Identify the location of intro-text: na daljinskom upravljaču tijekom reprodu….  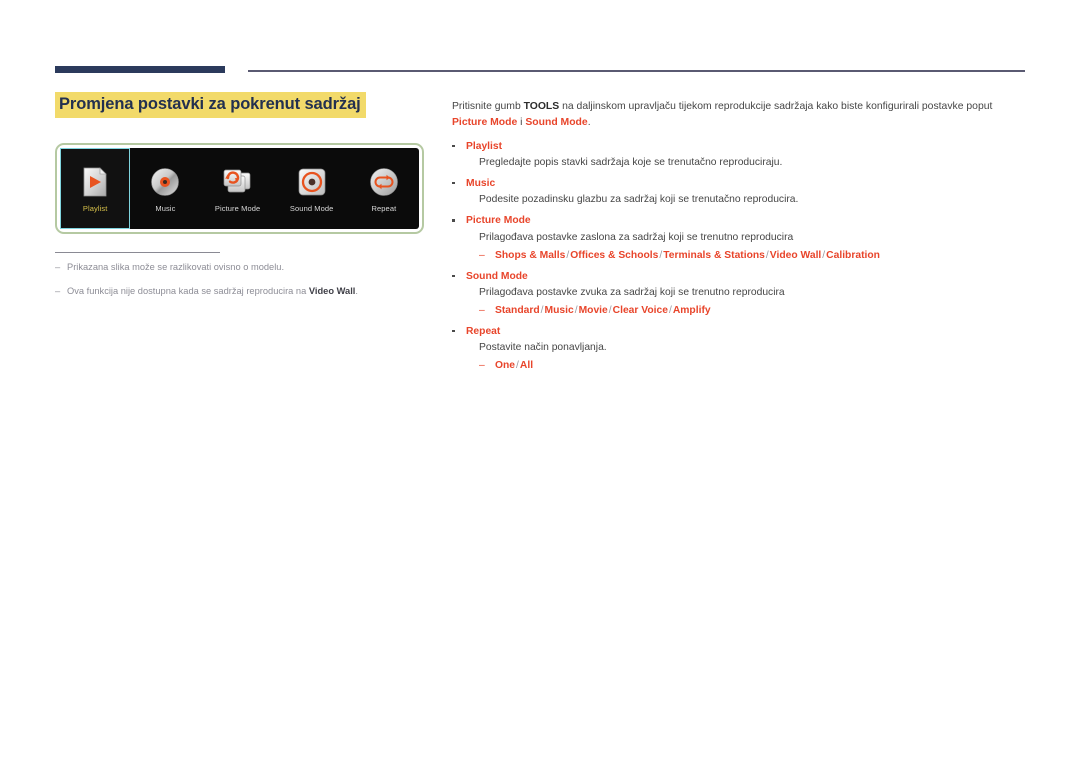
(776, 106).